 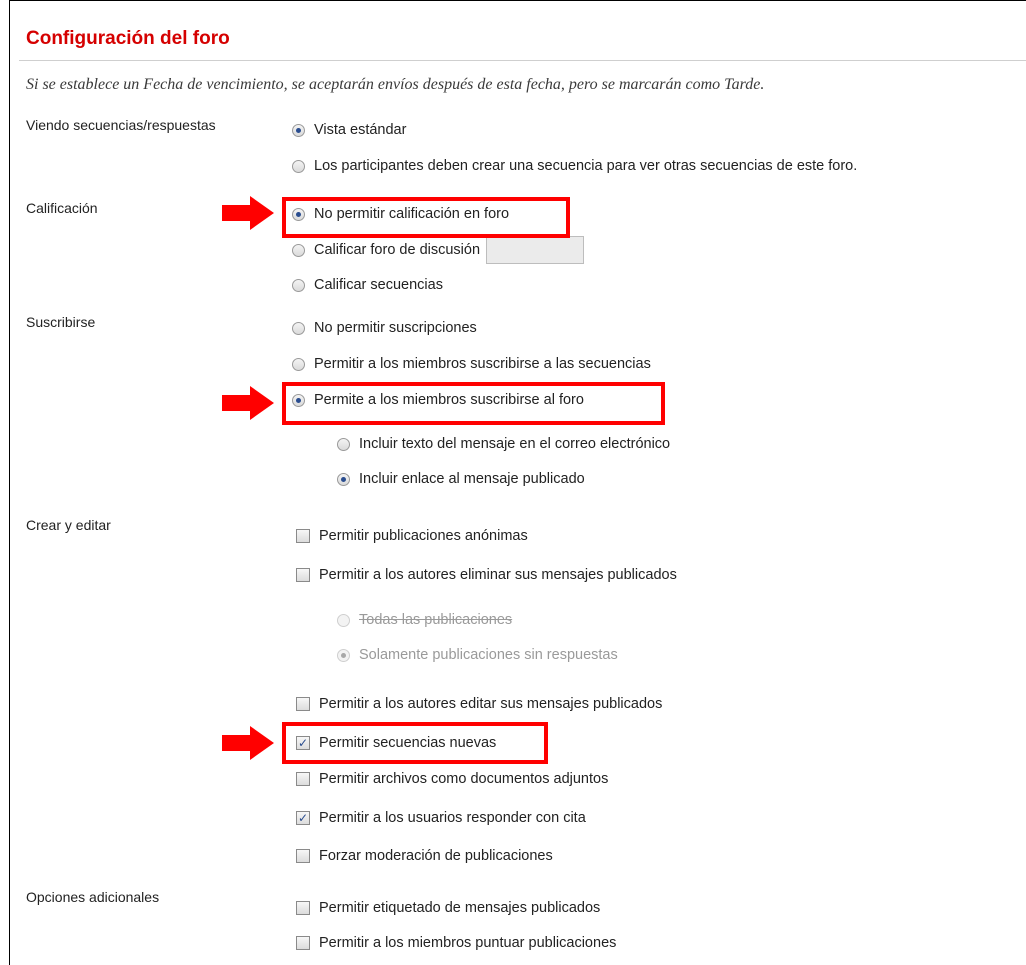 I want to click on radio-include-link, so click(x=343, y=479).